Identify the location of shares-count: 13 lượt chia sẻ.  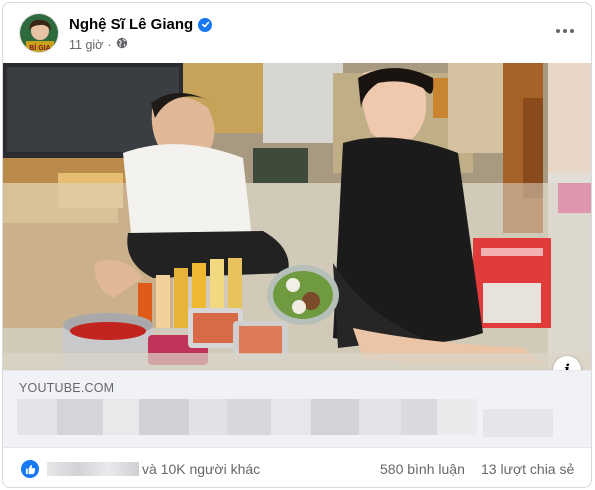
(527, 469).